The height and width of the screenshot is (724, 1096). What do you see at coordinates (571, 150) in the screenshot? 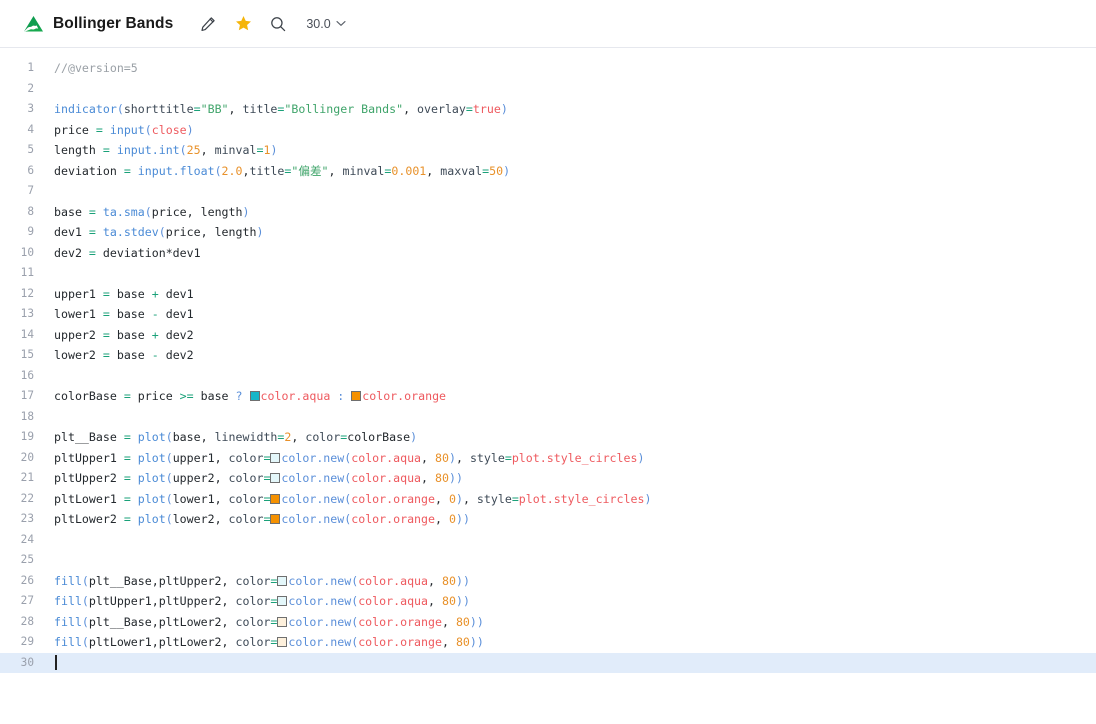
I see `code-line-content: length = input.int(25, minval=1)` at bounding box center [571, 150].